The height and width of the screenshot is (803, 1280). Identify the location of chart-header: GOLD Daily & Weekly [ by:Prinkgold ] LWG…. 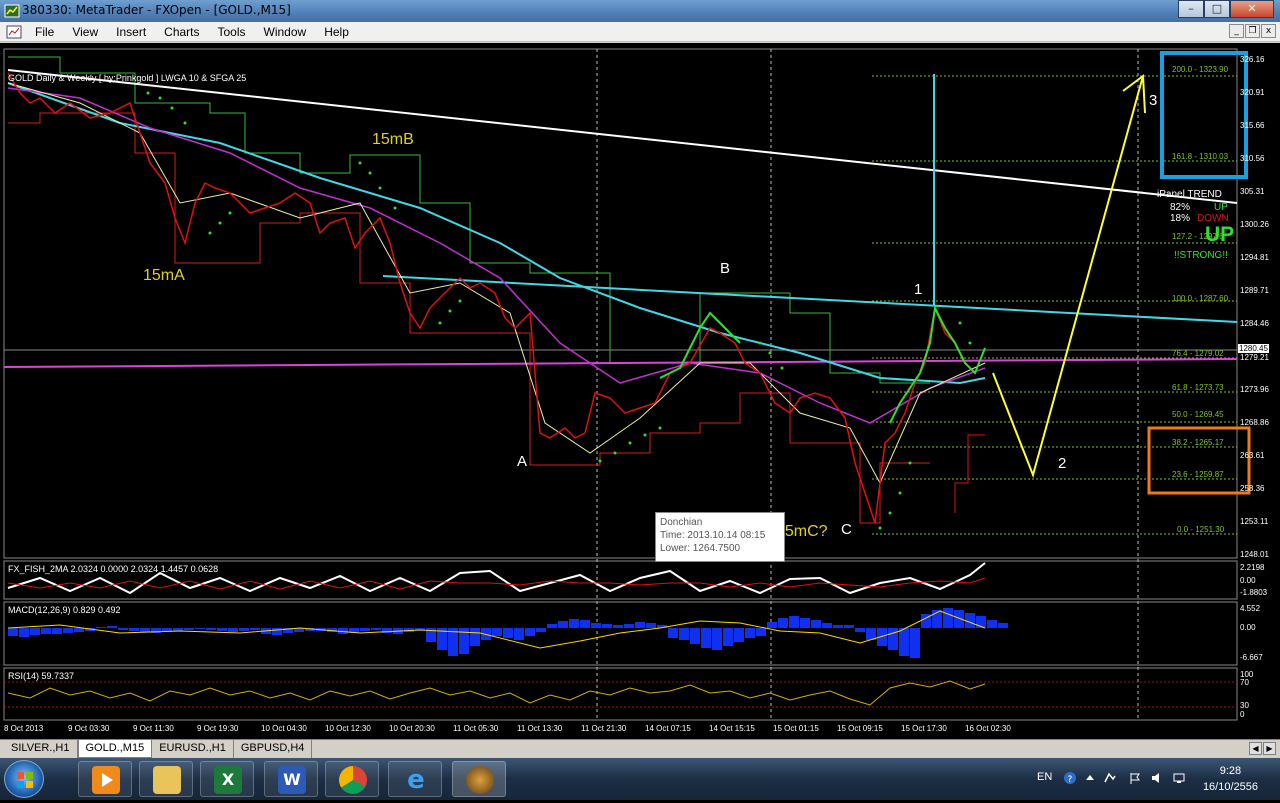
(127, 78).